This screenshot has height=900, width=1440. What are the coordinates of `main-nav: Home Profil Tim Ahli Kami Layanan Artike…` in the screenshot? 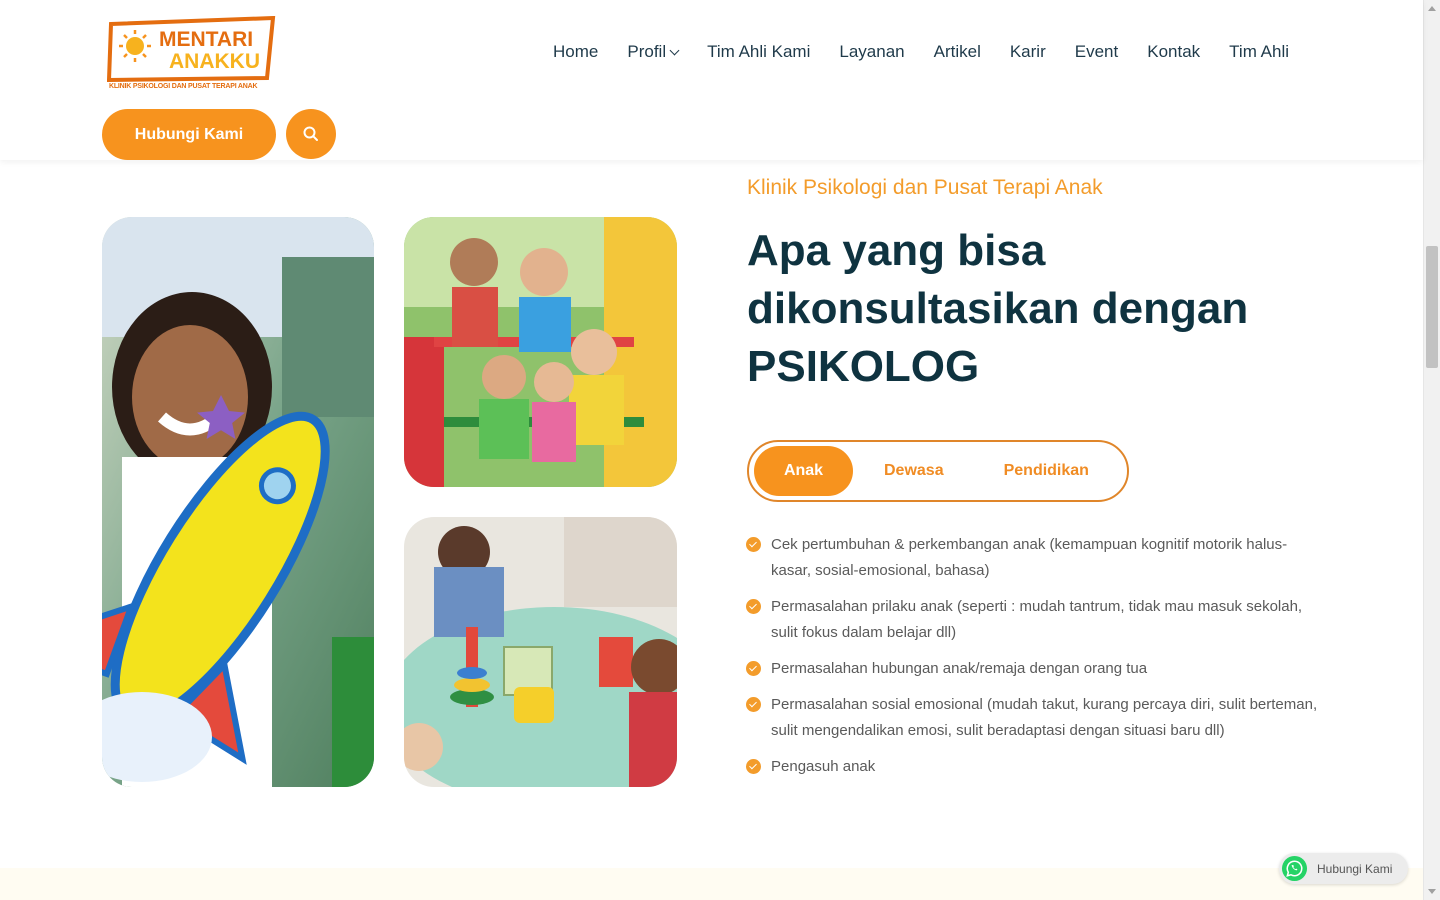 It's located at (921, 52).